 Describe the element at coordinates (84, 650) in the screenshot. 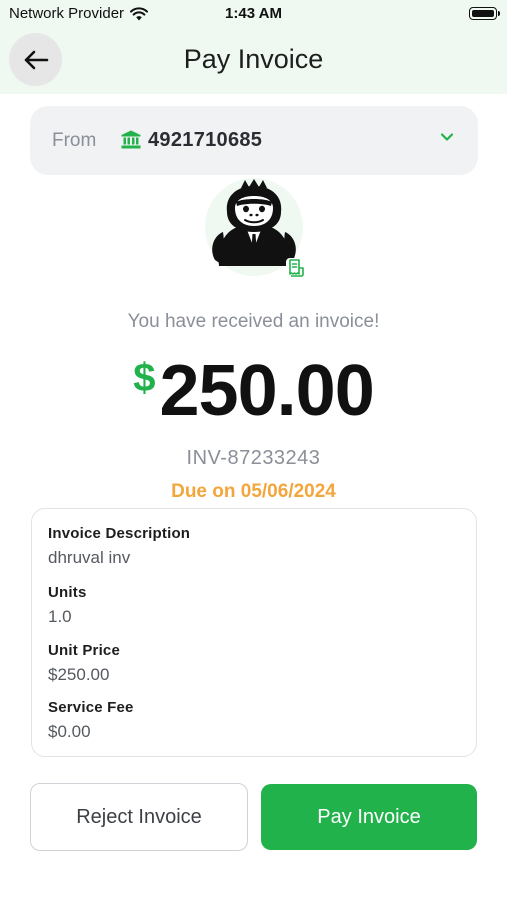

I see `detail-label: Unit Price` at that location.